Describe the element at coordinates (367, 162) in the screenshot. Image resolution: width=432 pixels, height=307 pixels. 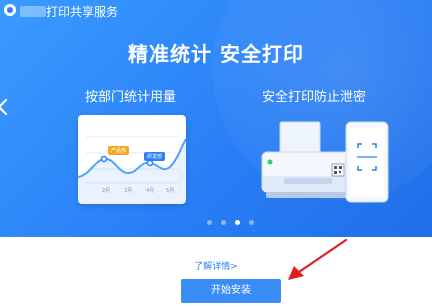
I see `phone-icon` at that location.